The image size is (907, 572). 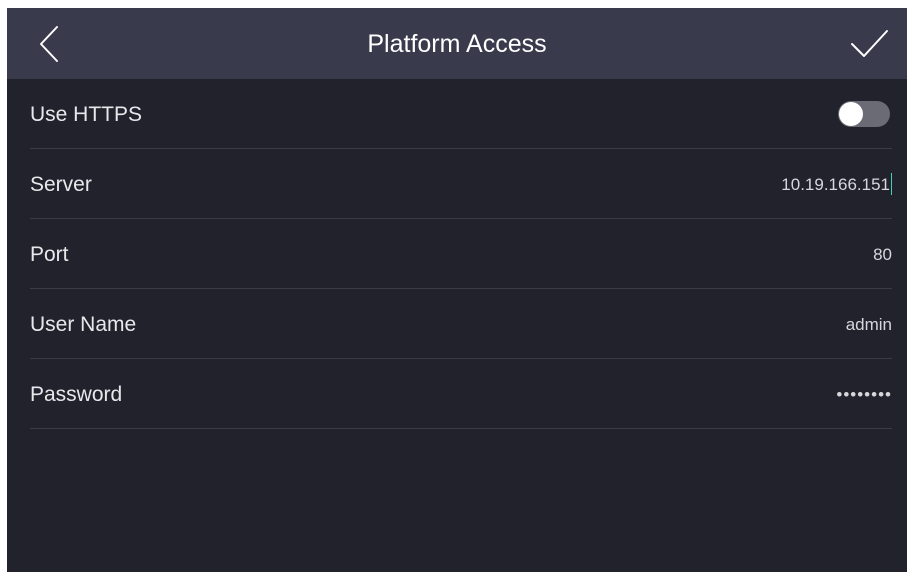 I want to click on server-label: Server, so click(x=61, y=184).